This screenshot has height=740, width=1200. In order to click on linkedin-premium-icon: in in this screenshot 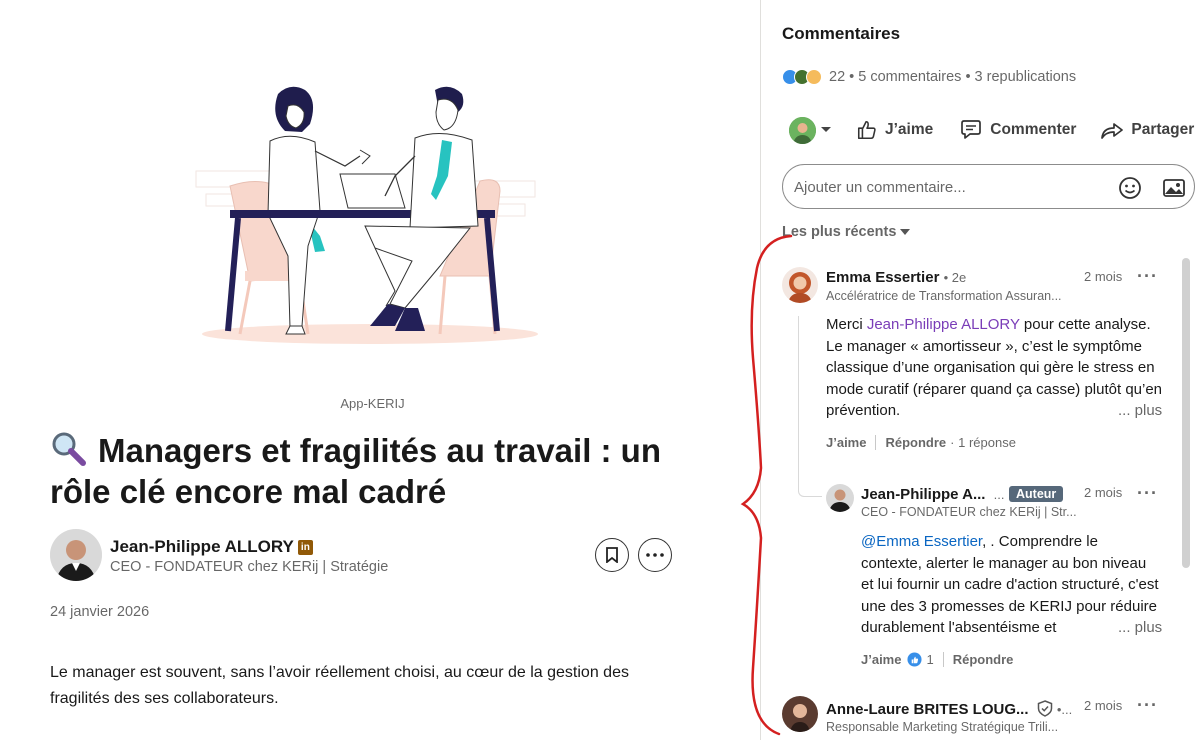, I will do `click(305, 547)`.